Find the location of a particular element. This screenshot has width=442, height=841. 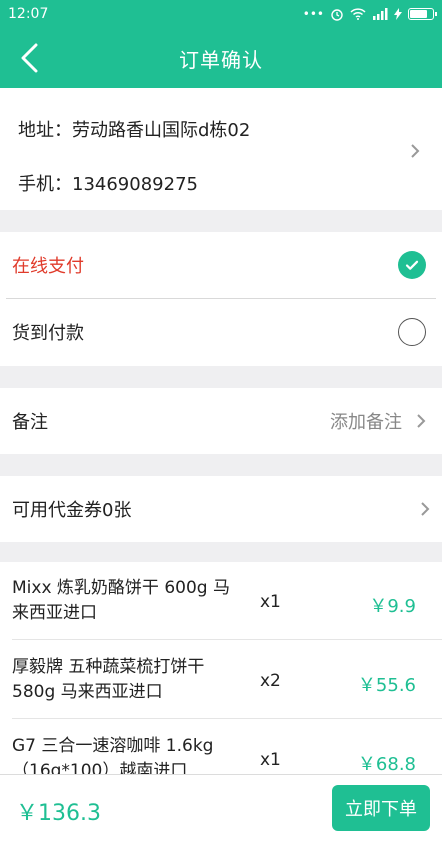

unchecked-icon is located at coordinates (412, 332).